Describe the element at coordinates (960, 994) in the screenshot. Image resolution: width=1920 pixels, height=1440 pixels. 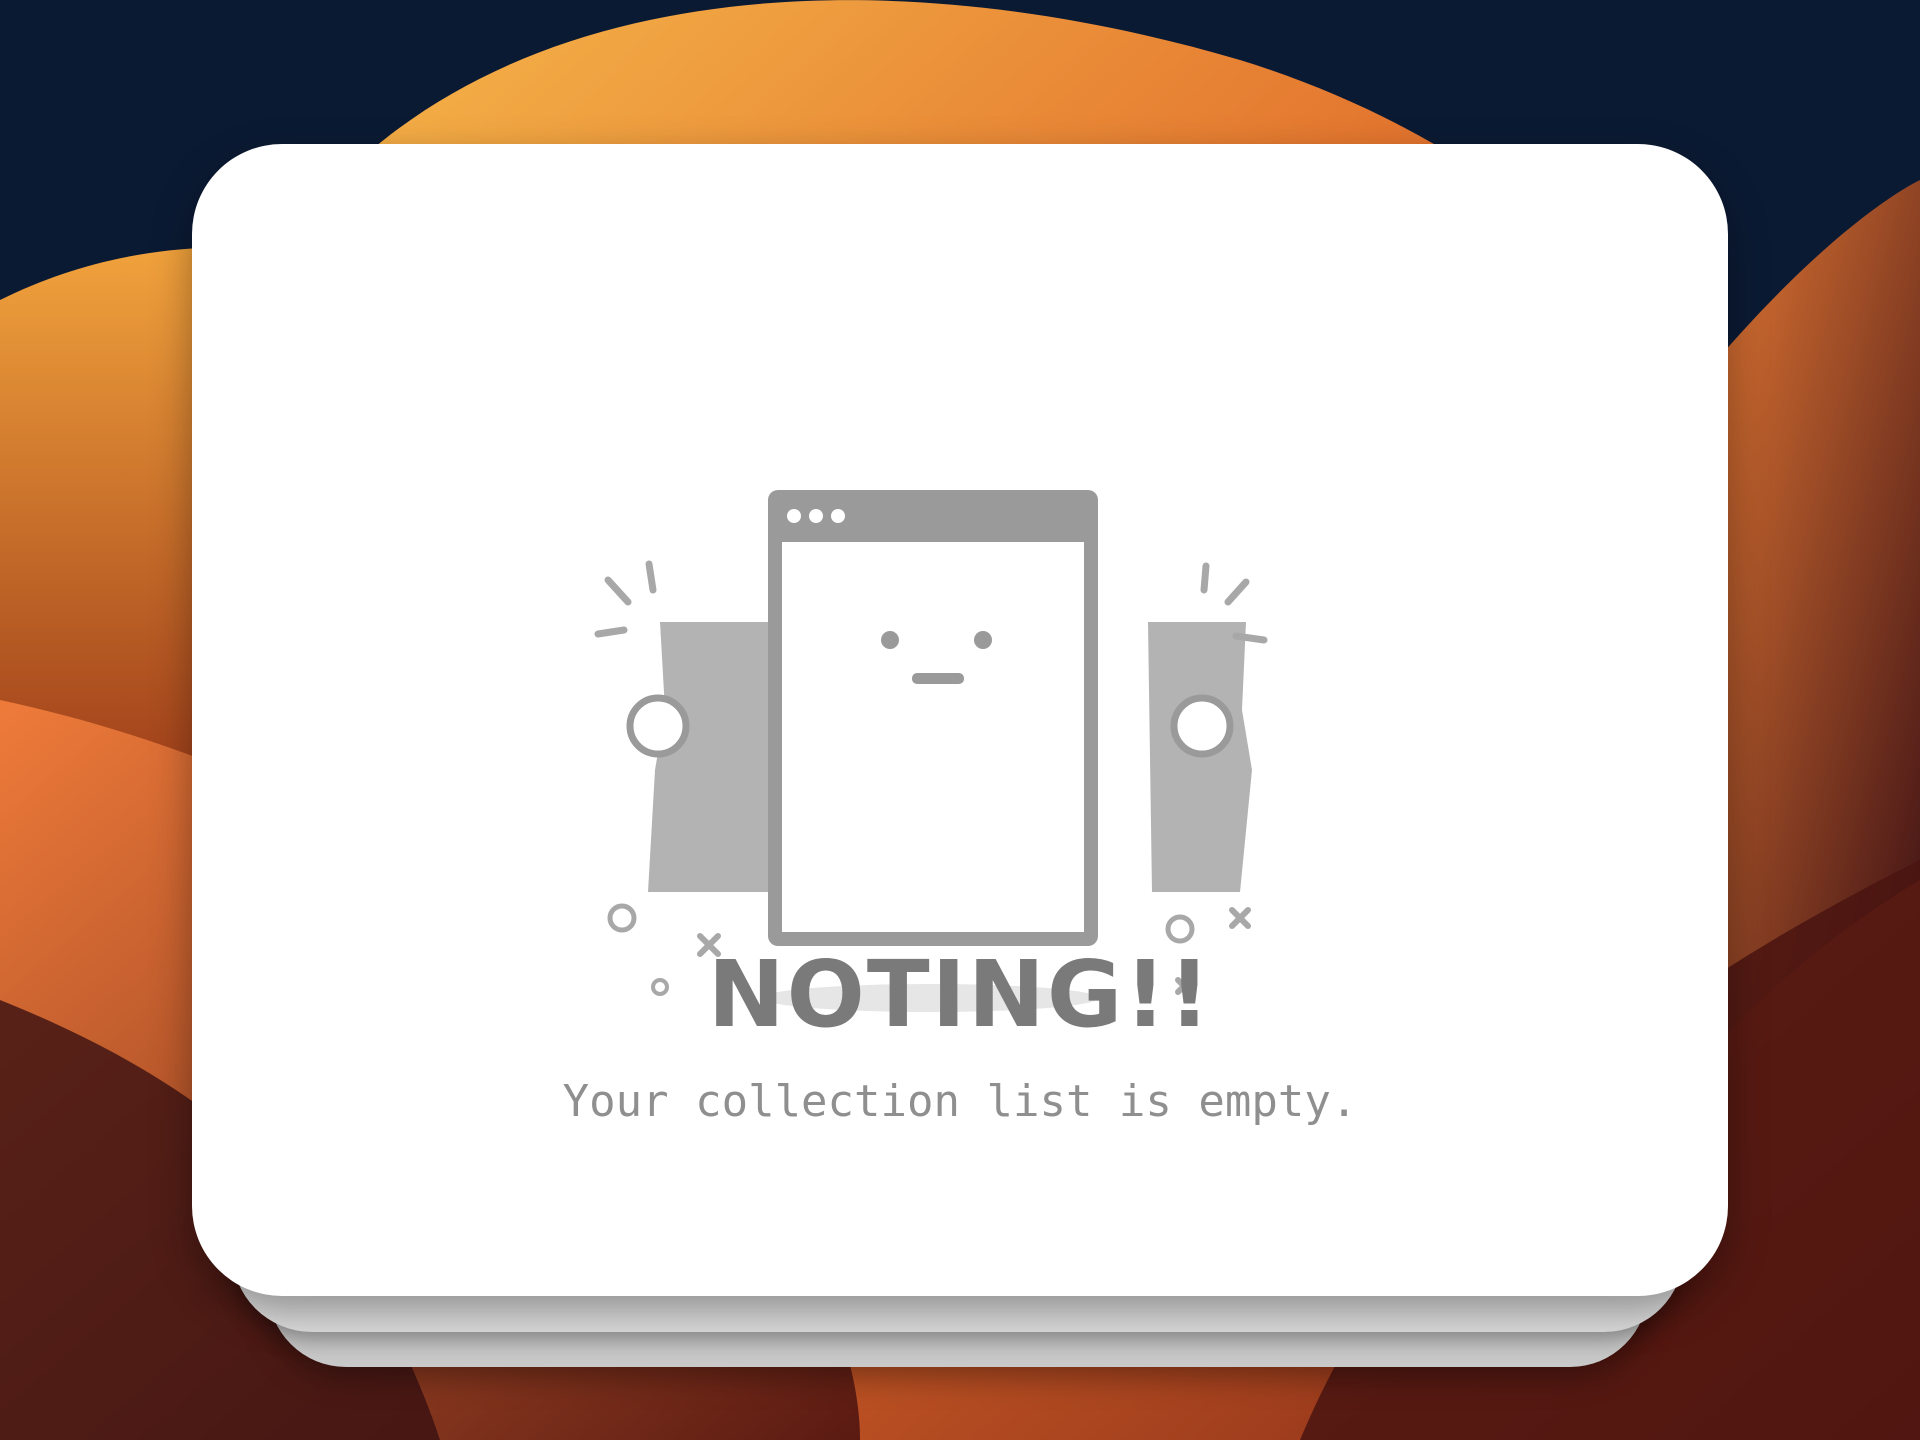
I see `empty-state-title: NOTING!!` at that location.